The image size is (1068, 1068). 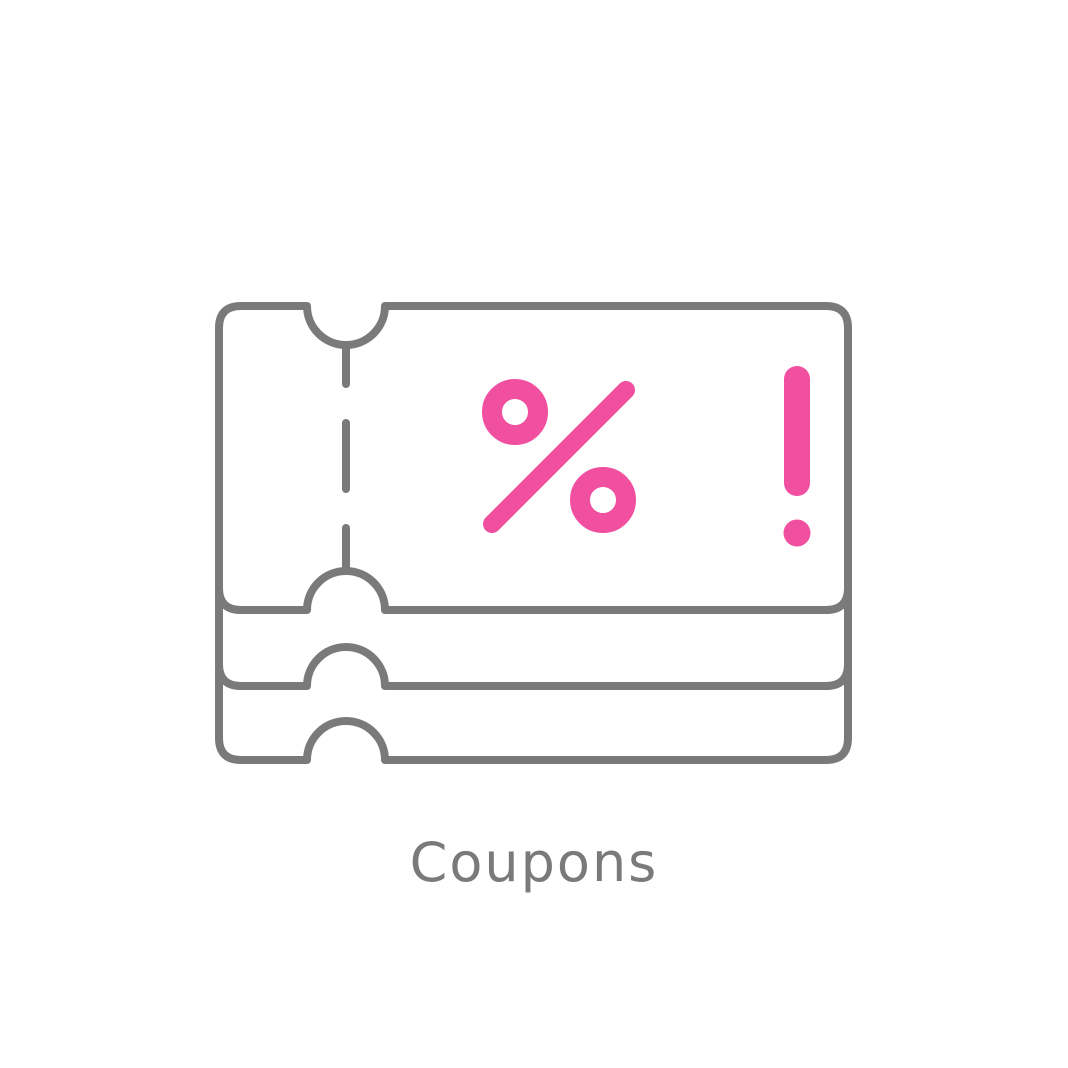 What do you see at coordinates (533, 712) in the screenshot?
I see `coupon-stack-back` at bounding box center [533, 712].